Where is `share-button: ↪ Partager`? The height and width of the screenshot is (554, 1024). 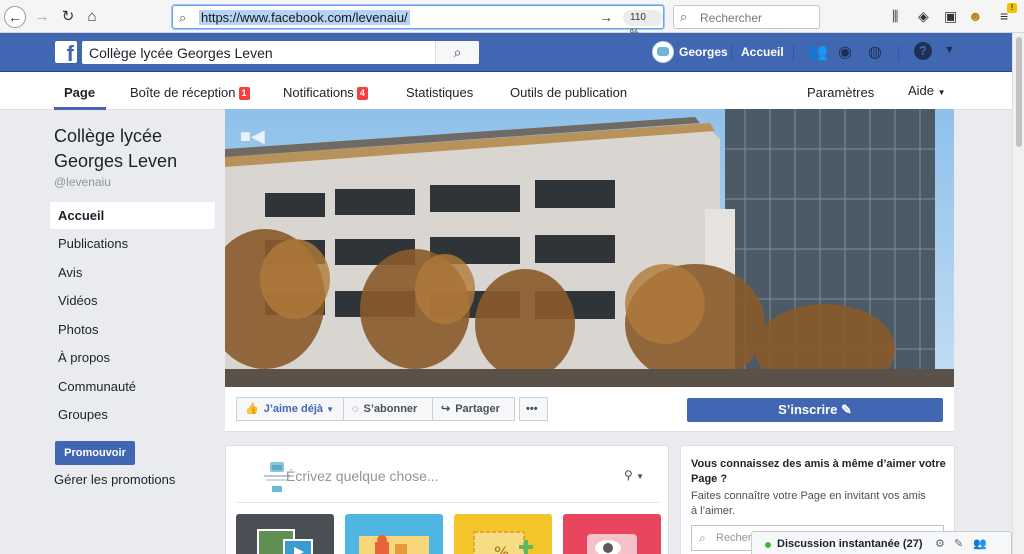
share-button: ↪ Partager is located at coordinates (473, 409).